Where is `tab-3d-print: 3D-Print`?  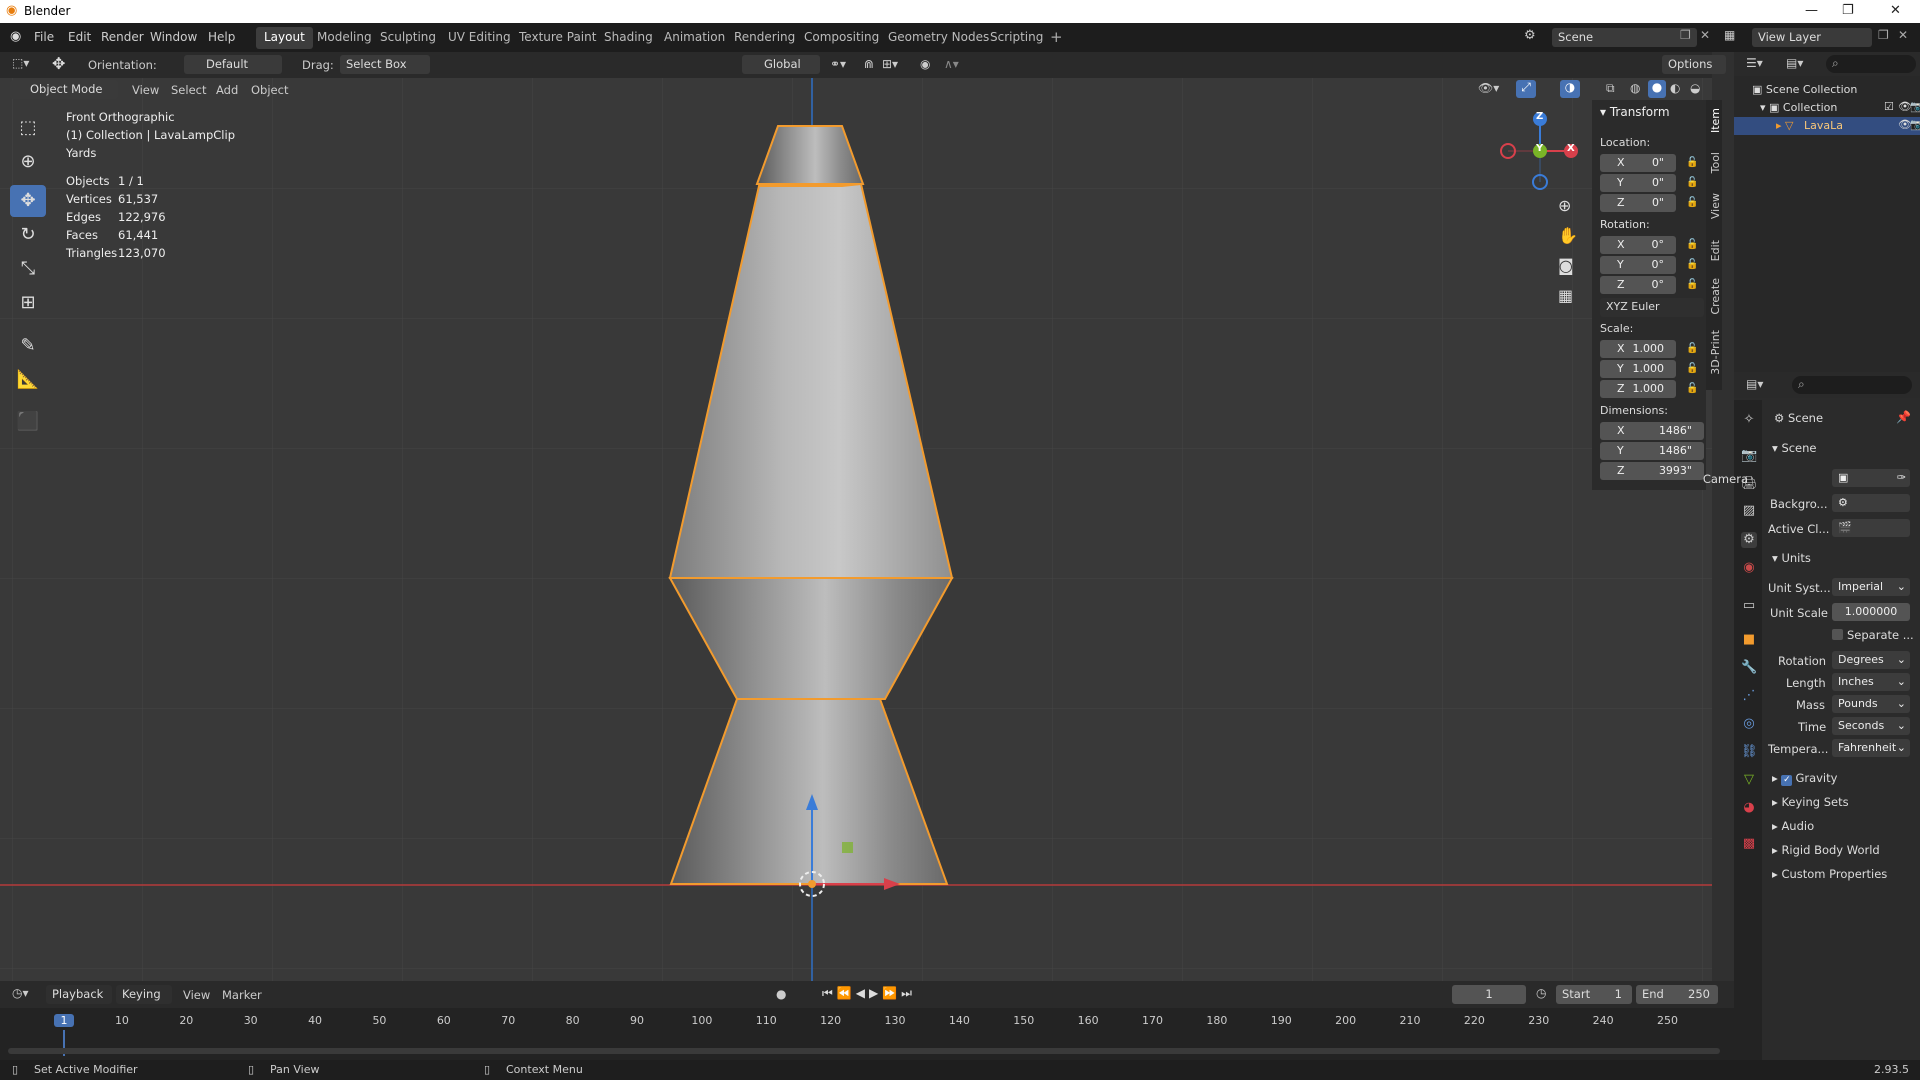
tab-3d-print: 3D-Print is located at coordinates (1715, 352).